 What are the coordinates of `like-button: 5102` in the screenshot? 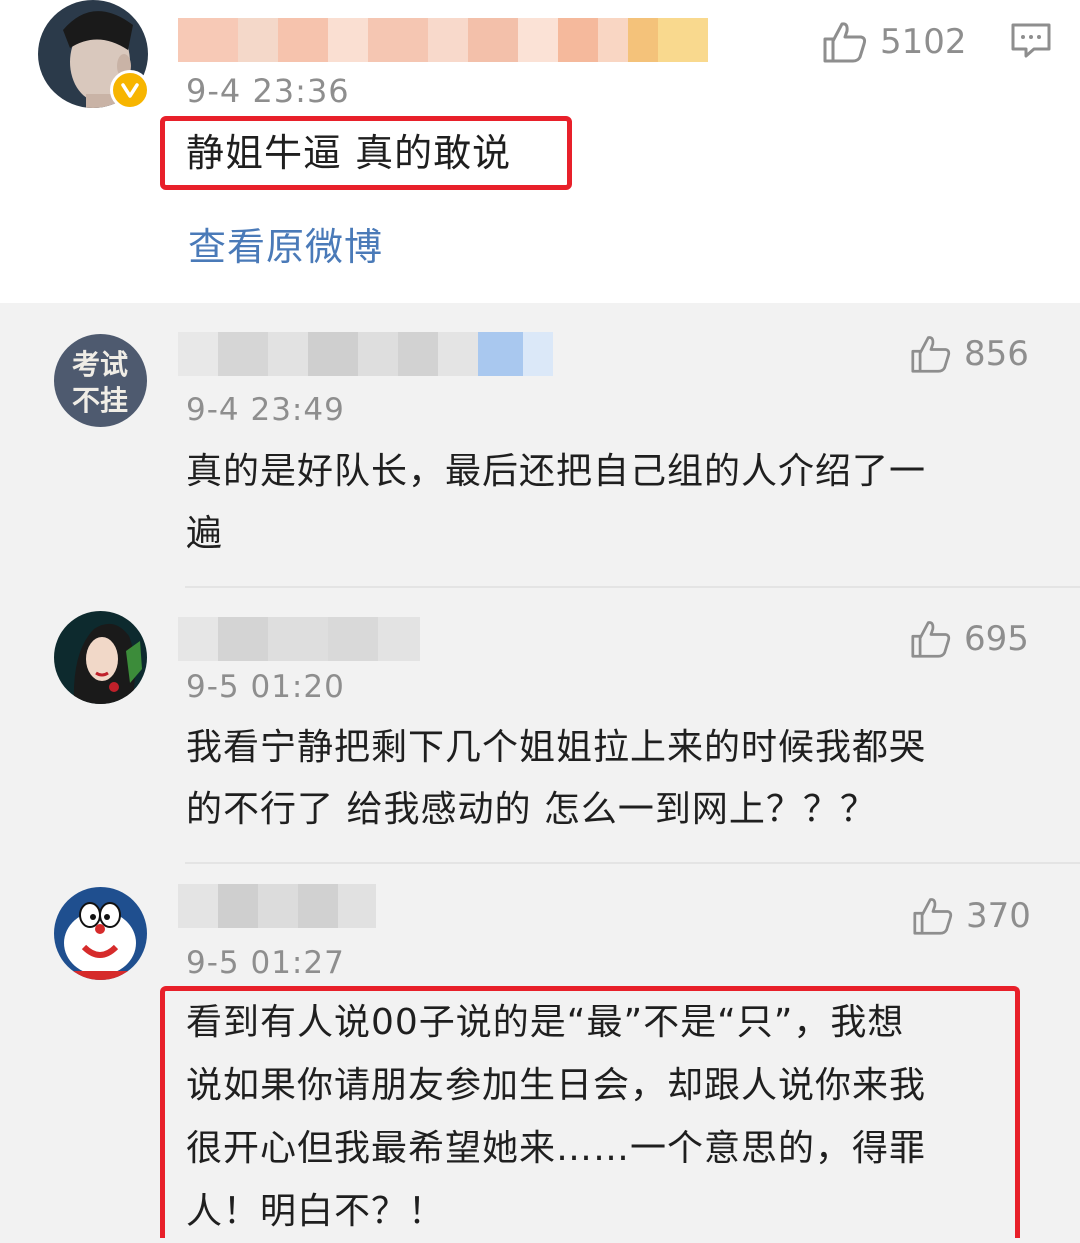 It's located at (894, 42).